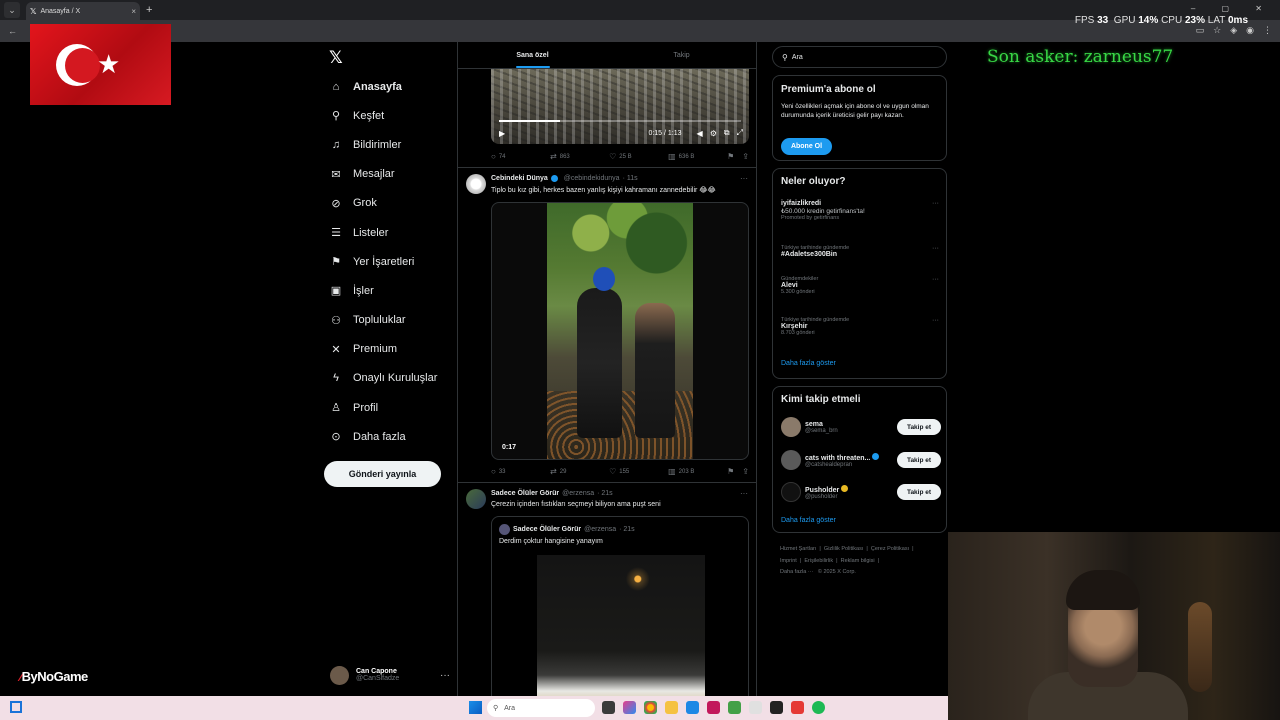 The height and width of the screenshot is (720, 1280). What do you see at coordinates (382, 349) in the screenshot?
I see `nav-item-premium: ✕ Premium` at bounding box center [382, 349].